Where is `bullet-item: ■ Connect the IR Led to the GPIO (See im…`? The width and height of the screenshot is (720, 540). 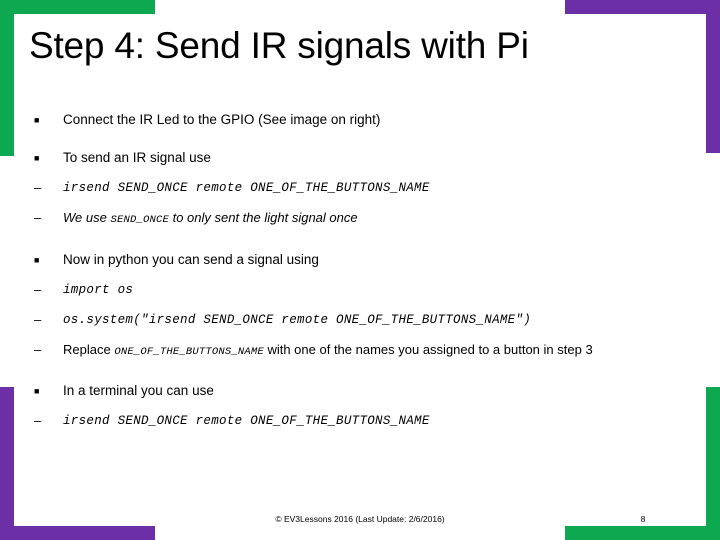 bullet-item: ■ Connect the IR Led to the GPIO (See im… is located at coordinates (360, 120).